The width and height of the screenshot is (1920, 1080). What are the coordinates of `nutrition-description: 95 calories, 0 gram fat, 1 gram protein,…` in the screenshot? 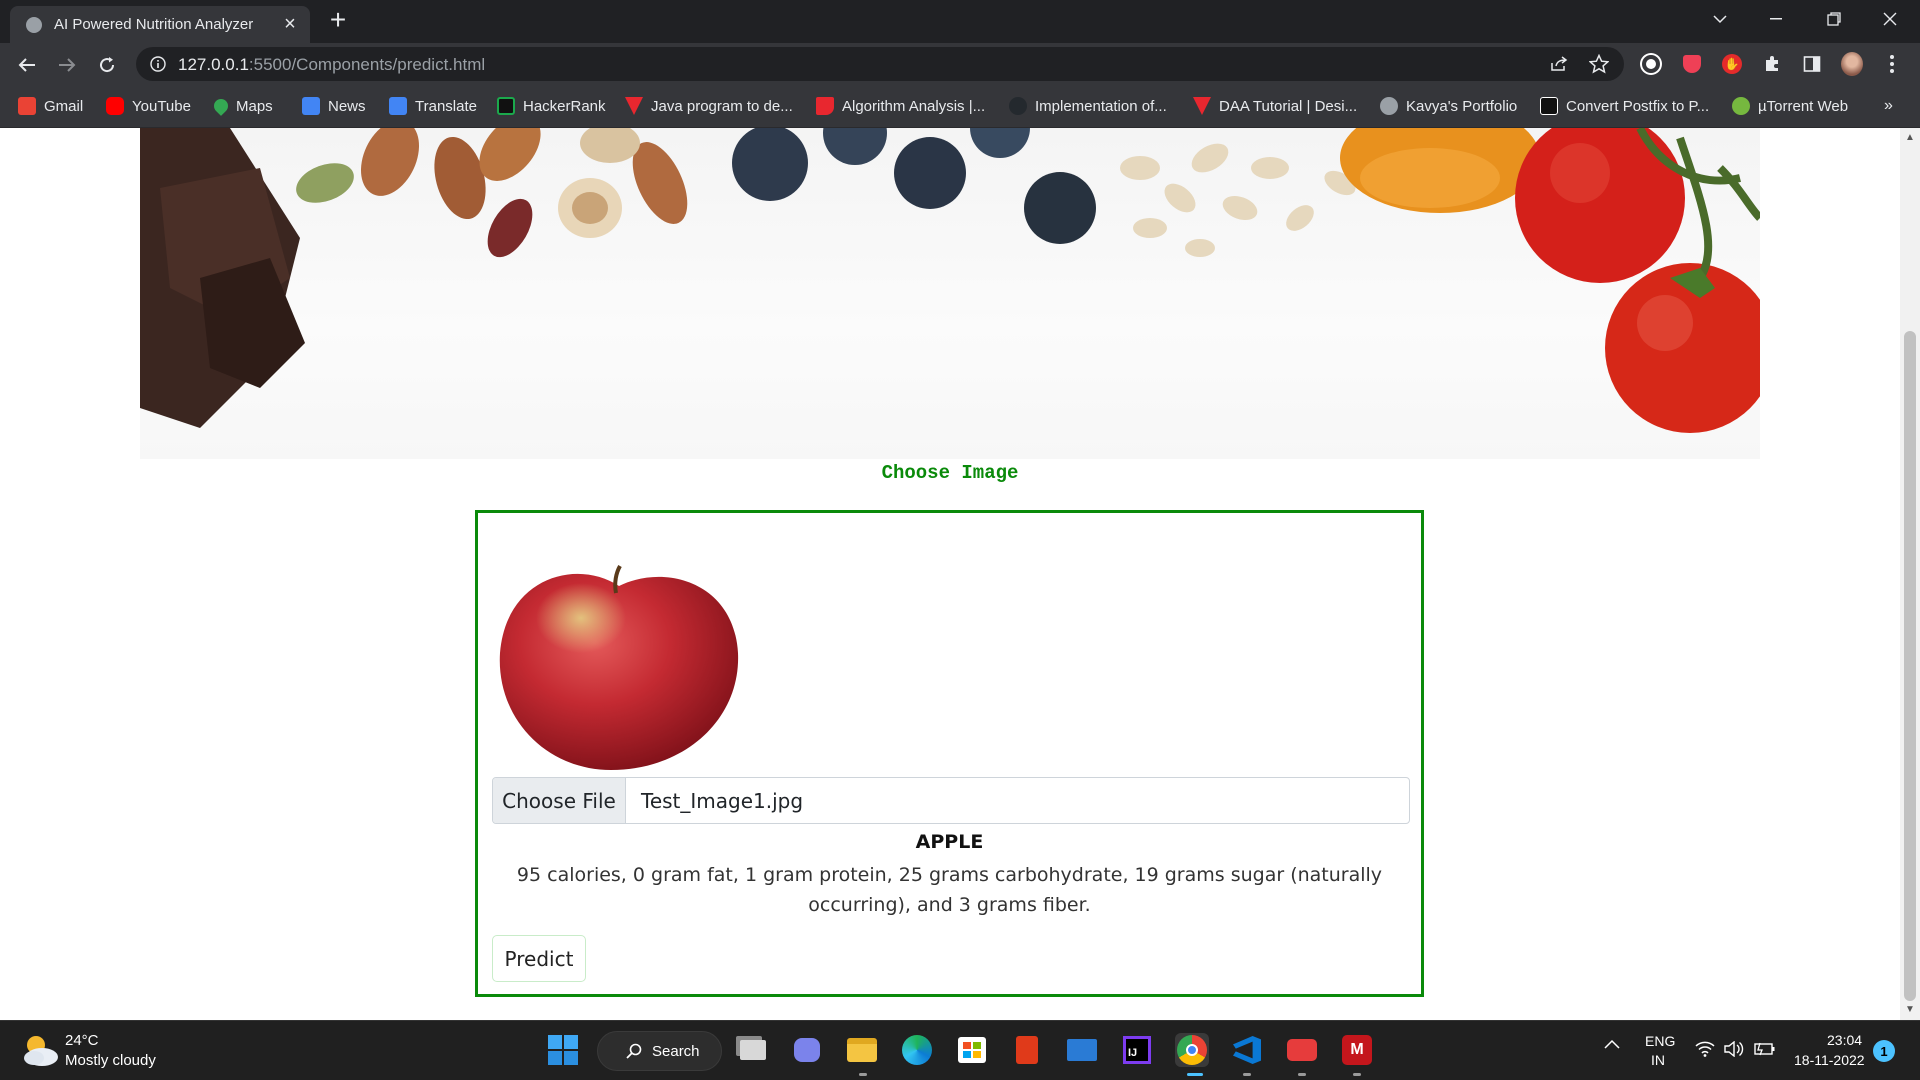 It's located at (949, 890).